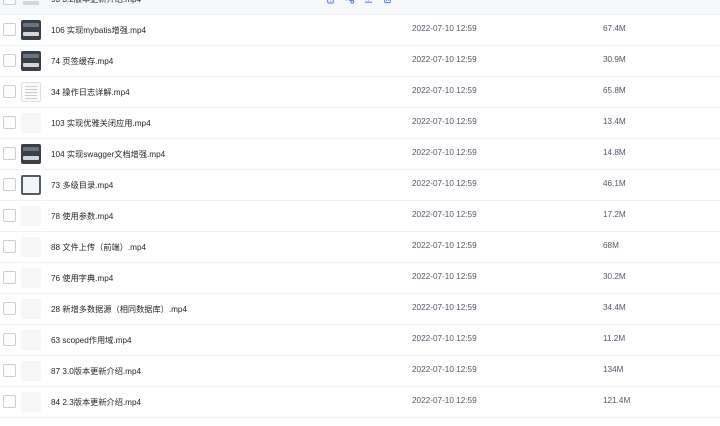  Describe the element at coordinates (82, 278) in the screenshot. I see `file-name: 76 使用字典.mp4` at that location.